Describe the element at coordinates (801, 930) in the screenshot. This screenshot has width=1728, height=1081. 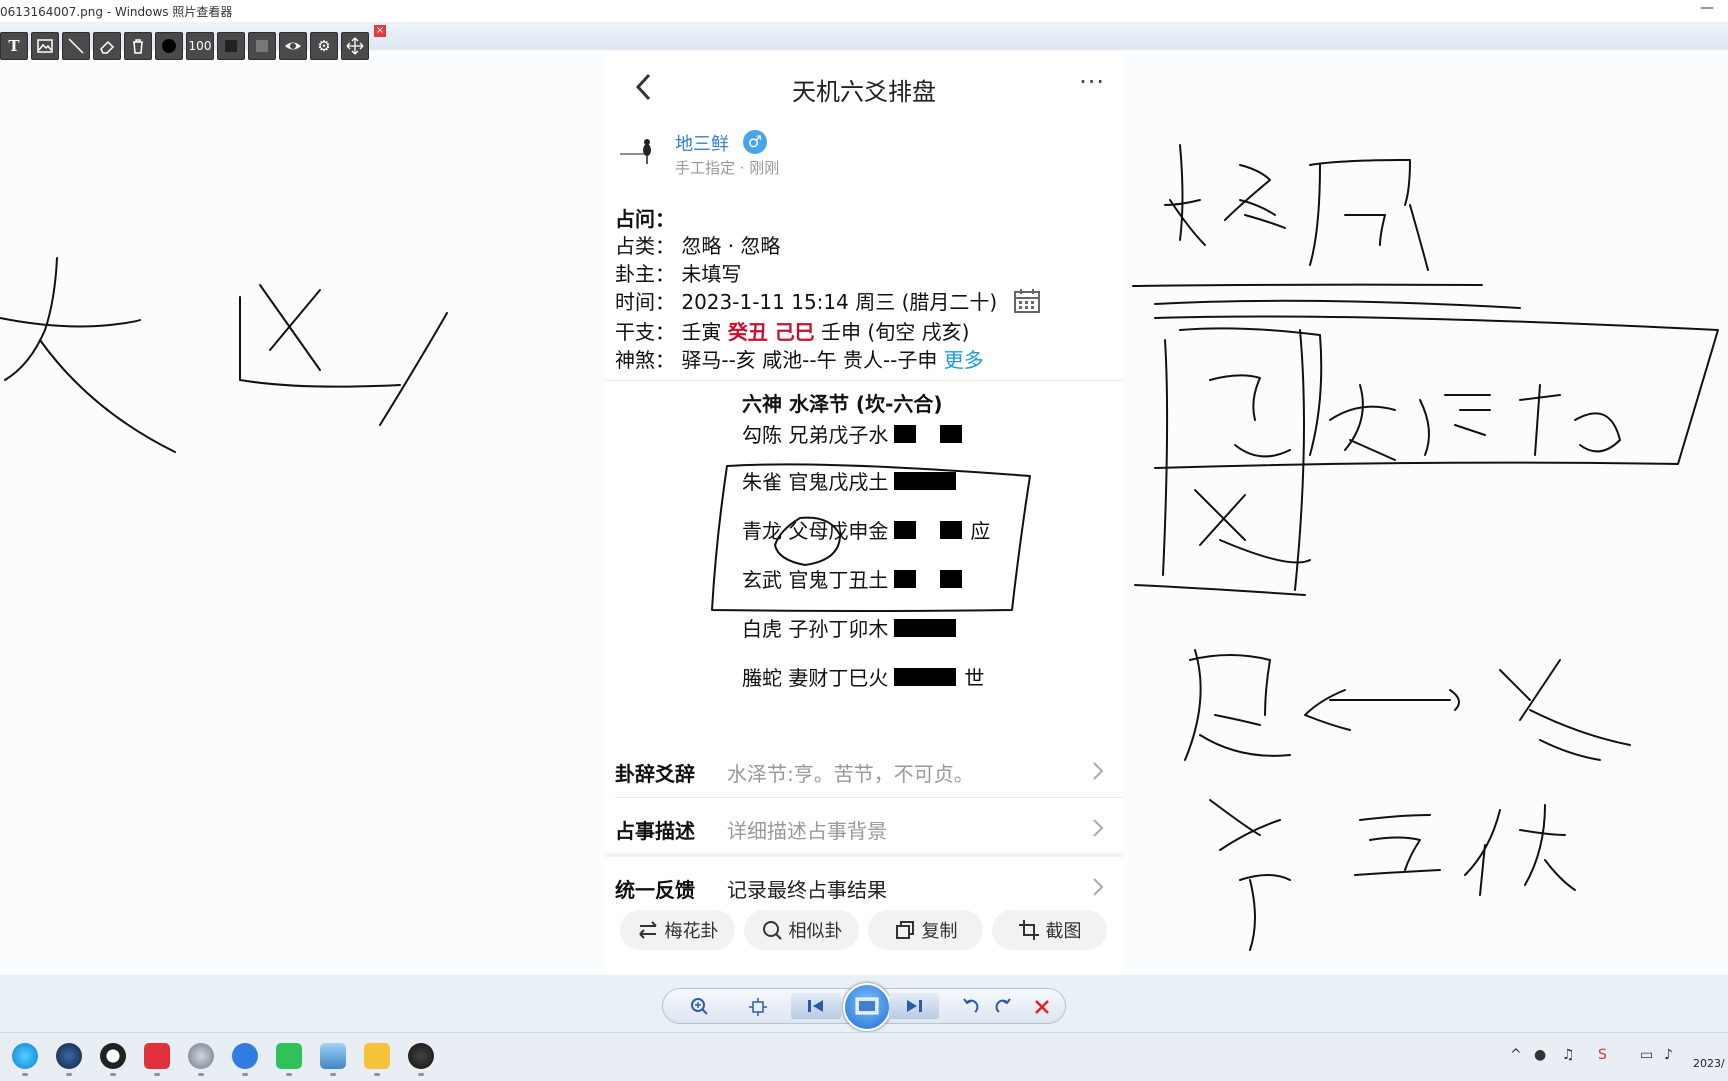
I see `similar-hexagram-button: 相似卦` at that location.